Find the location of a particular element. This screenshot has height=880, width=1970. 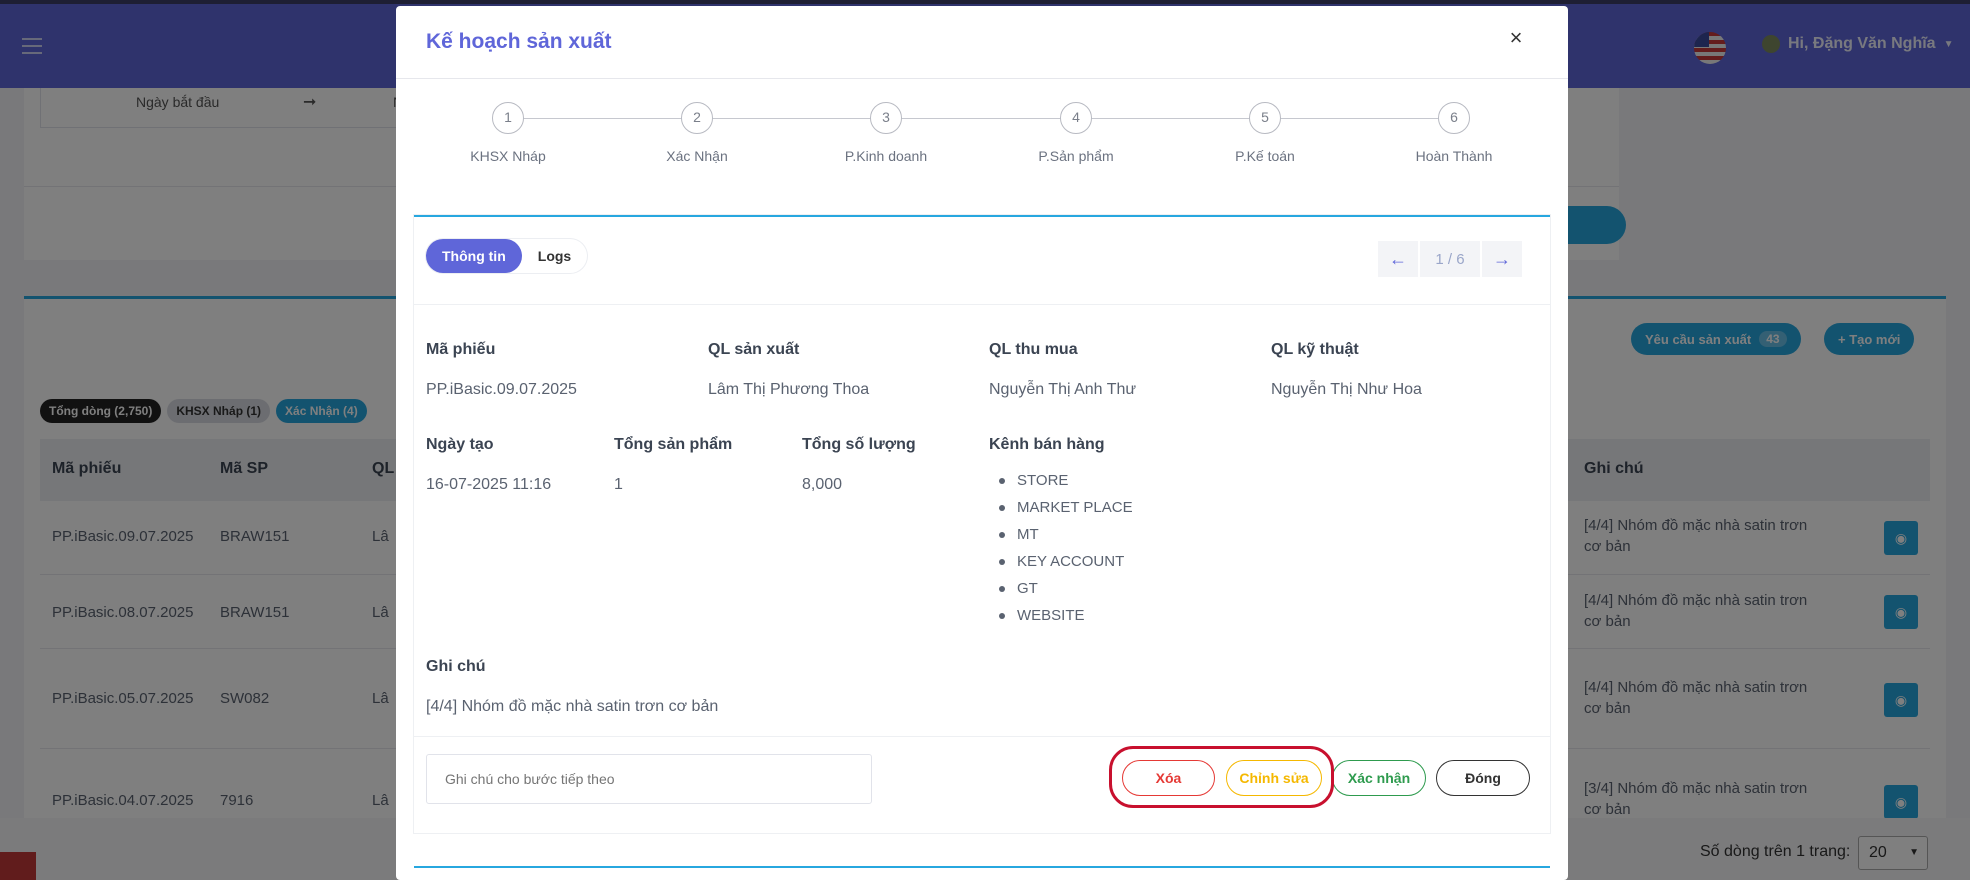

total-quantity-label: Tổng số lượng is located at coordinates (859, 444).